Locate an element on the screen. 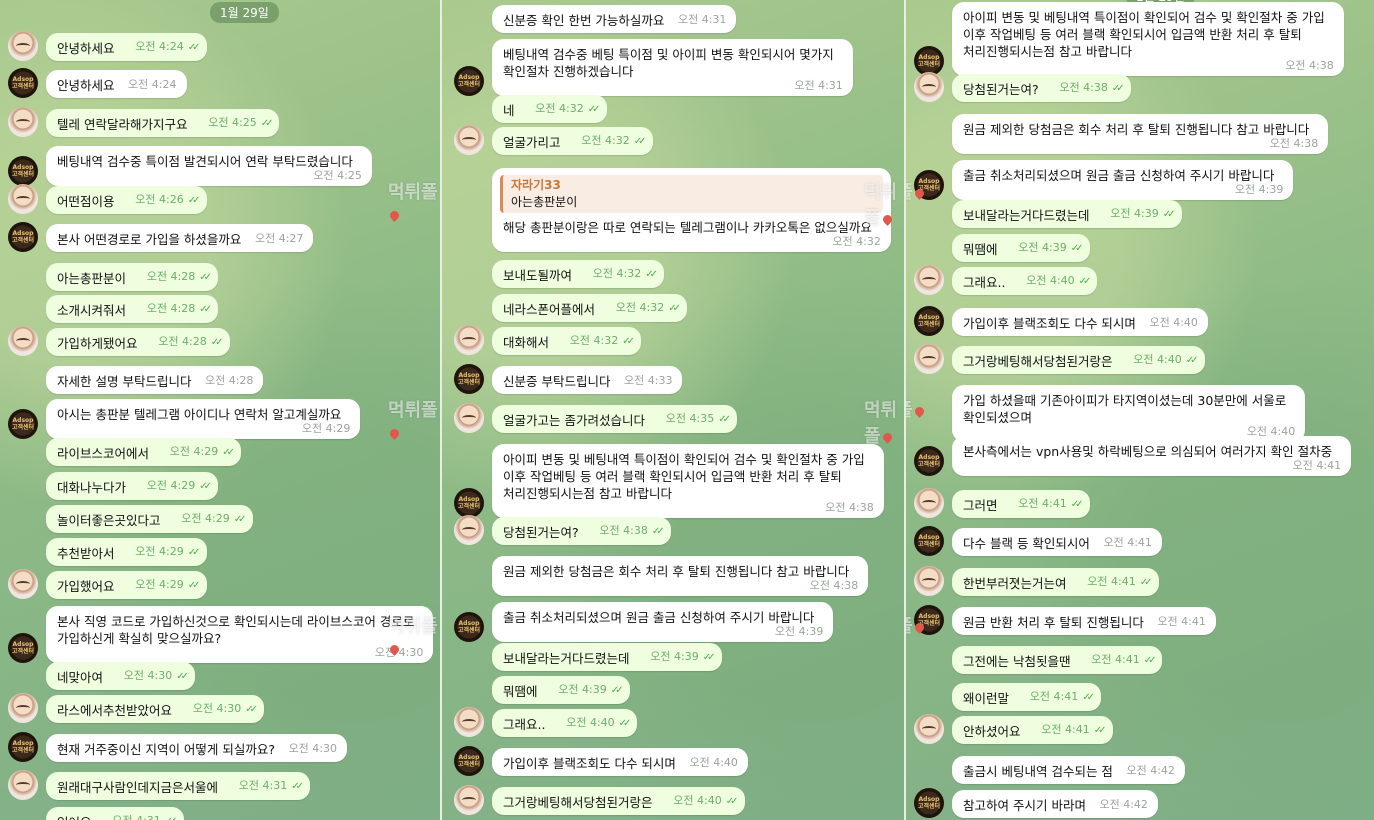  message-outgoing: 라스에서추천받았어요 오전 4:30 ✓✓ is located at coordinates (155, 709).